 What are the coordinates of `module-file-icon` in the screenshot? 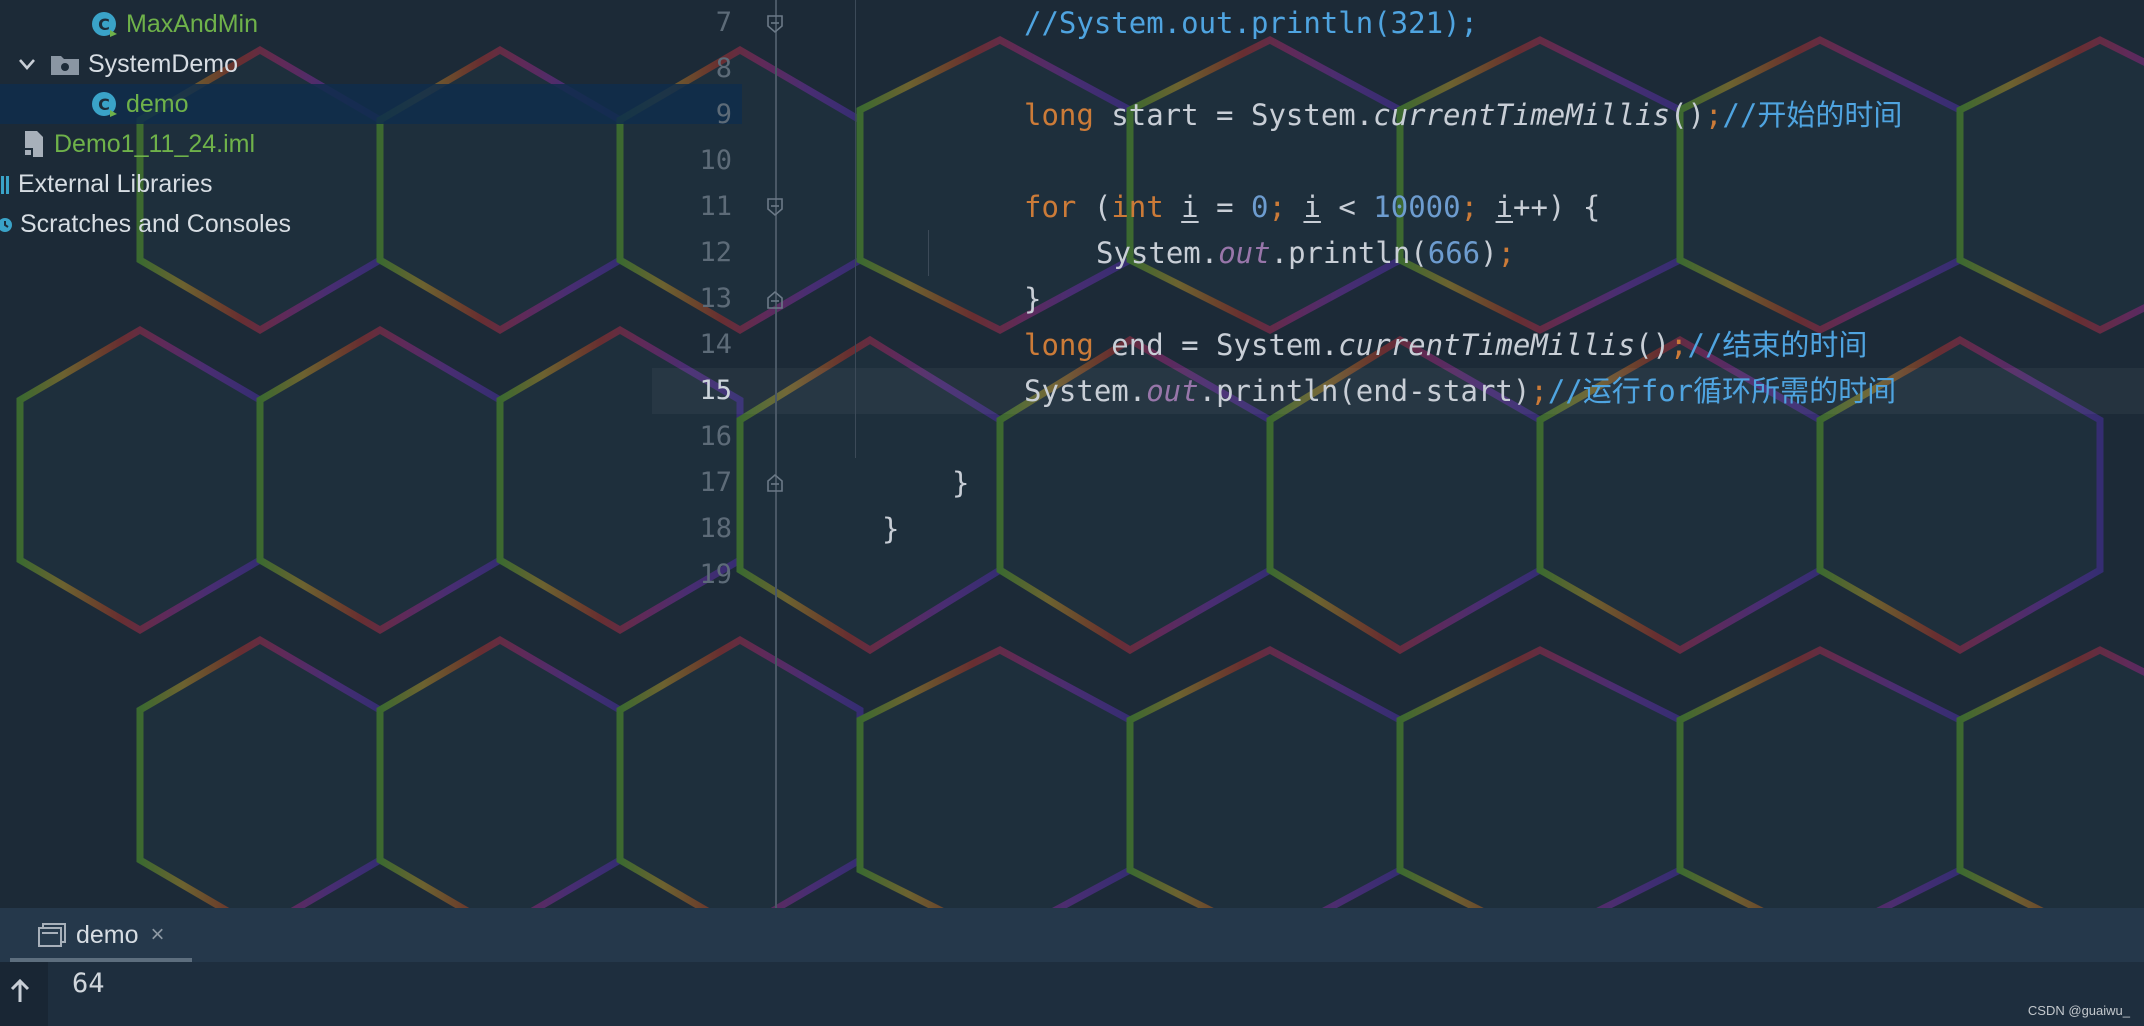 It's located at (34, 144).